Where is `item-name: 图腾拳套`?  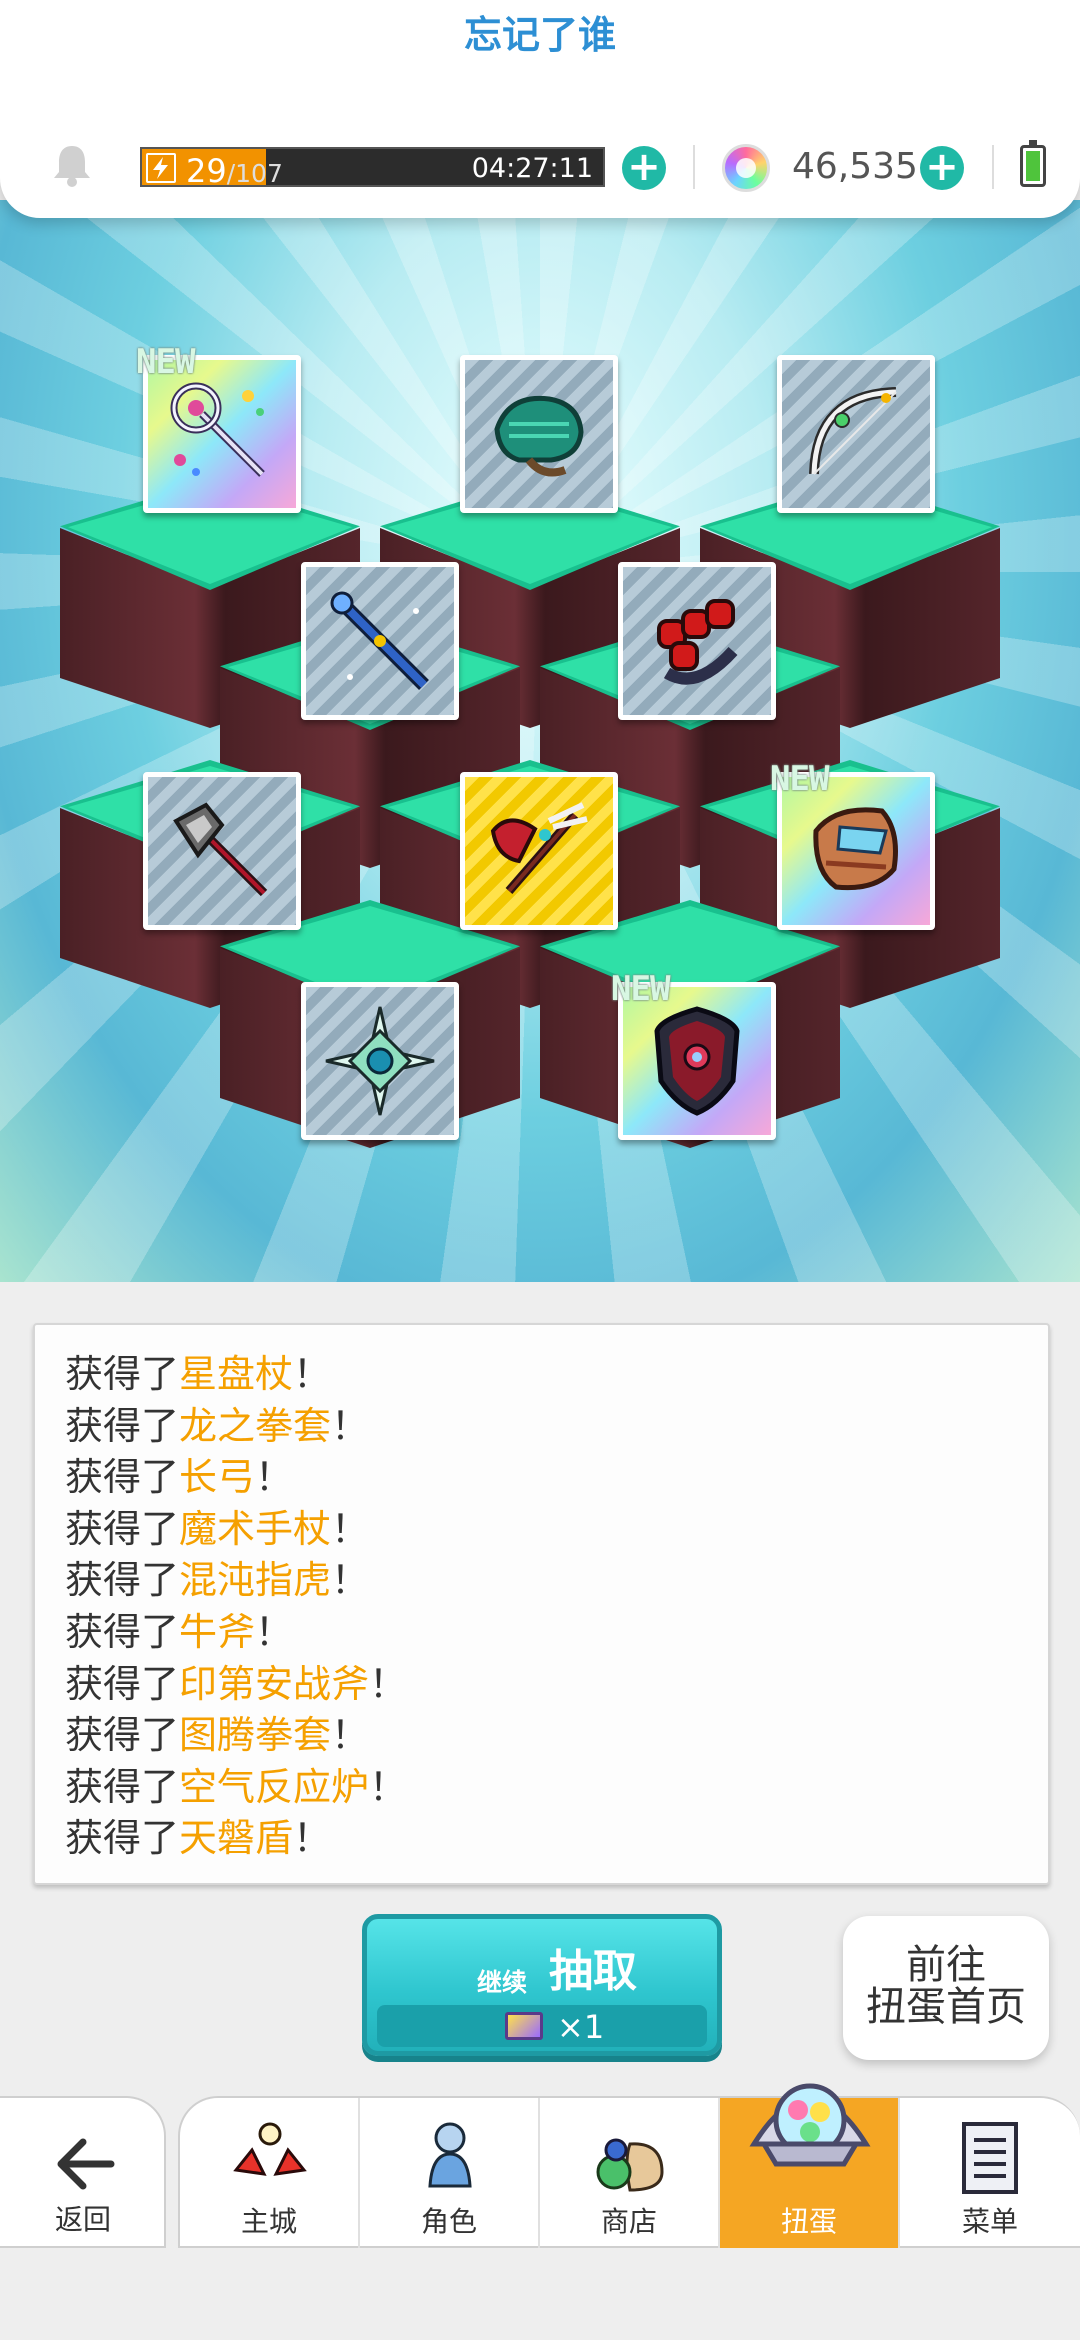 item-name: 图腾拳套 is located at coordinates (255, 1735).